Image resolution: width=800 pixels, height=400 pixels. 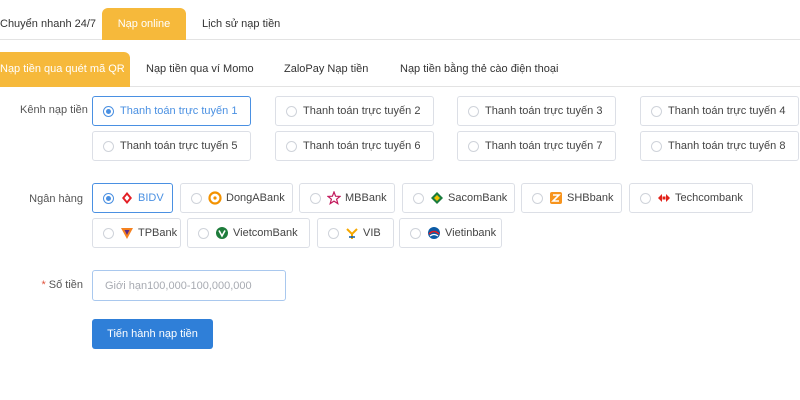 I want to click on bank-option-sacombank: SacomBank, so click(x=458, y=198).